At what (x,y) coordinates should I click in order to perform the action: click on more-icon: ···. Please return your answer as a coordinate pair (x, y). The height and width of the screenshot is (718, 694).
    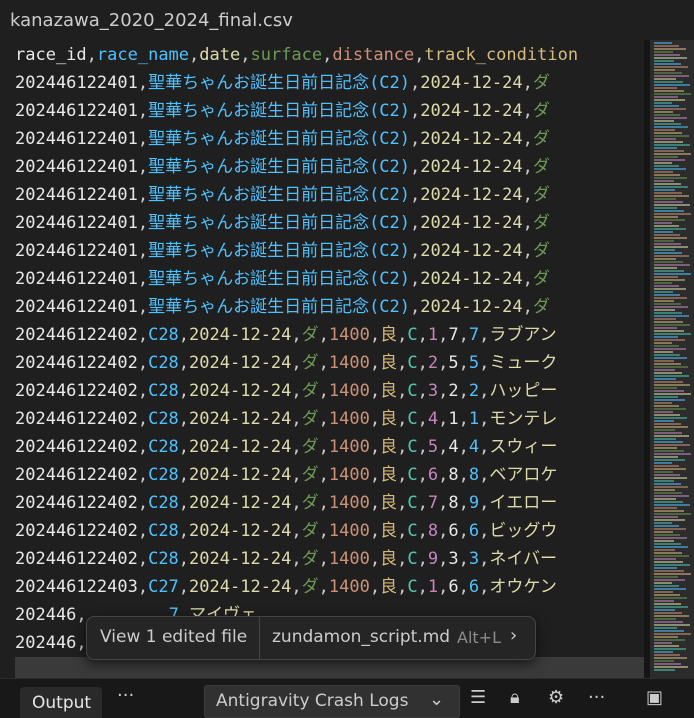
    Looking at the image, I should click on (125, 695).